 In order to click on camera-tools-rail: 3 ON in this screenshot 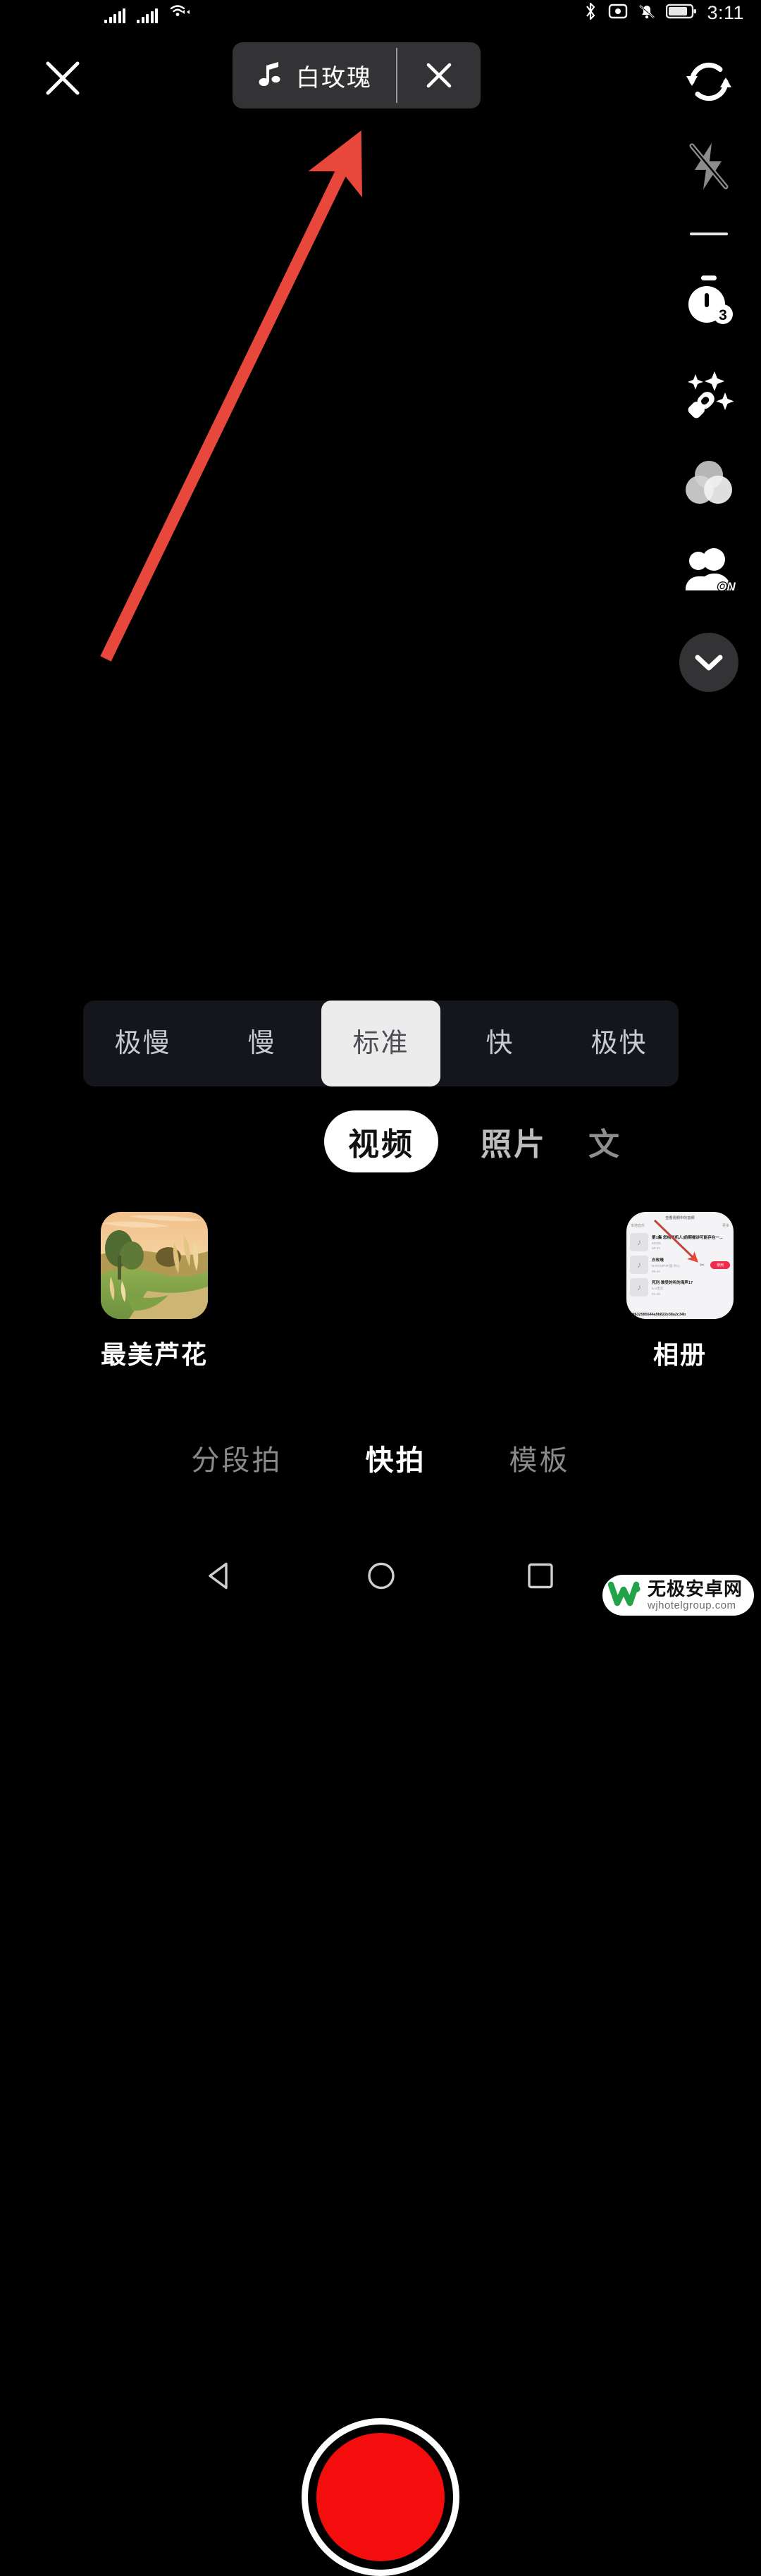, I will do `click(709, 374)`.